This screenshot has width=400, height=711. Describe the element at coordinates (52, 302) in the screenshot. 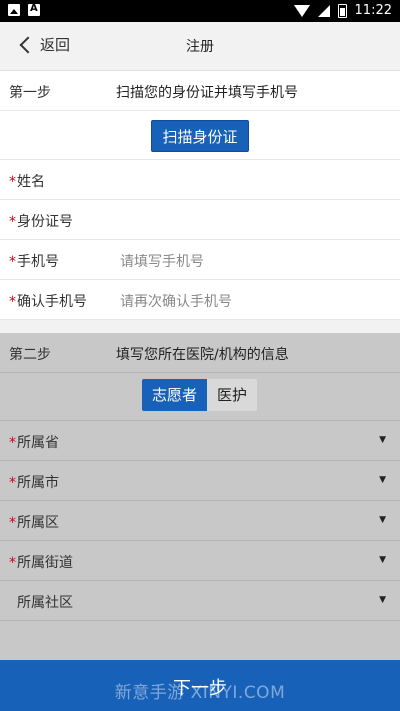

I see `confirm-phone-label: 确认手机号` at that location.